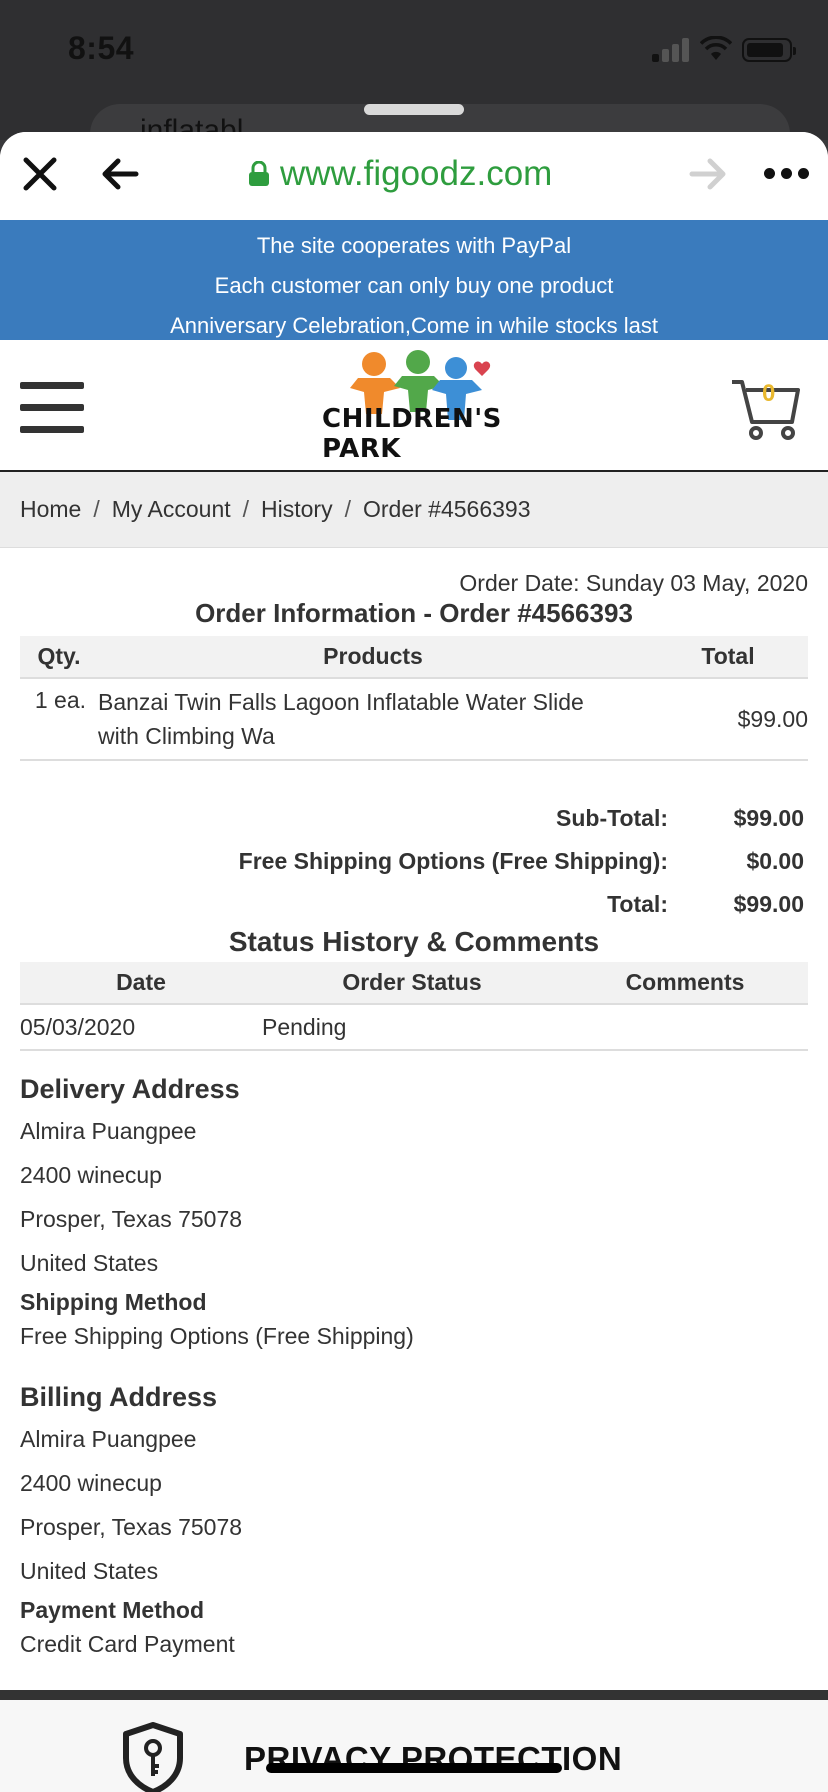 The height and width of the screenshot is (1792, 828). Describe the element at coordinates (52, 408) in the screenshot. I see `hamburger-menu-icon` at that location.